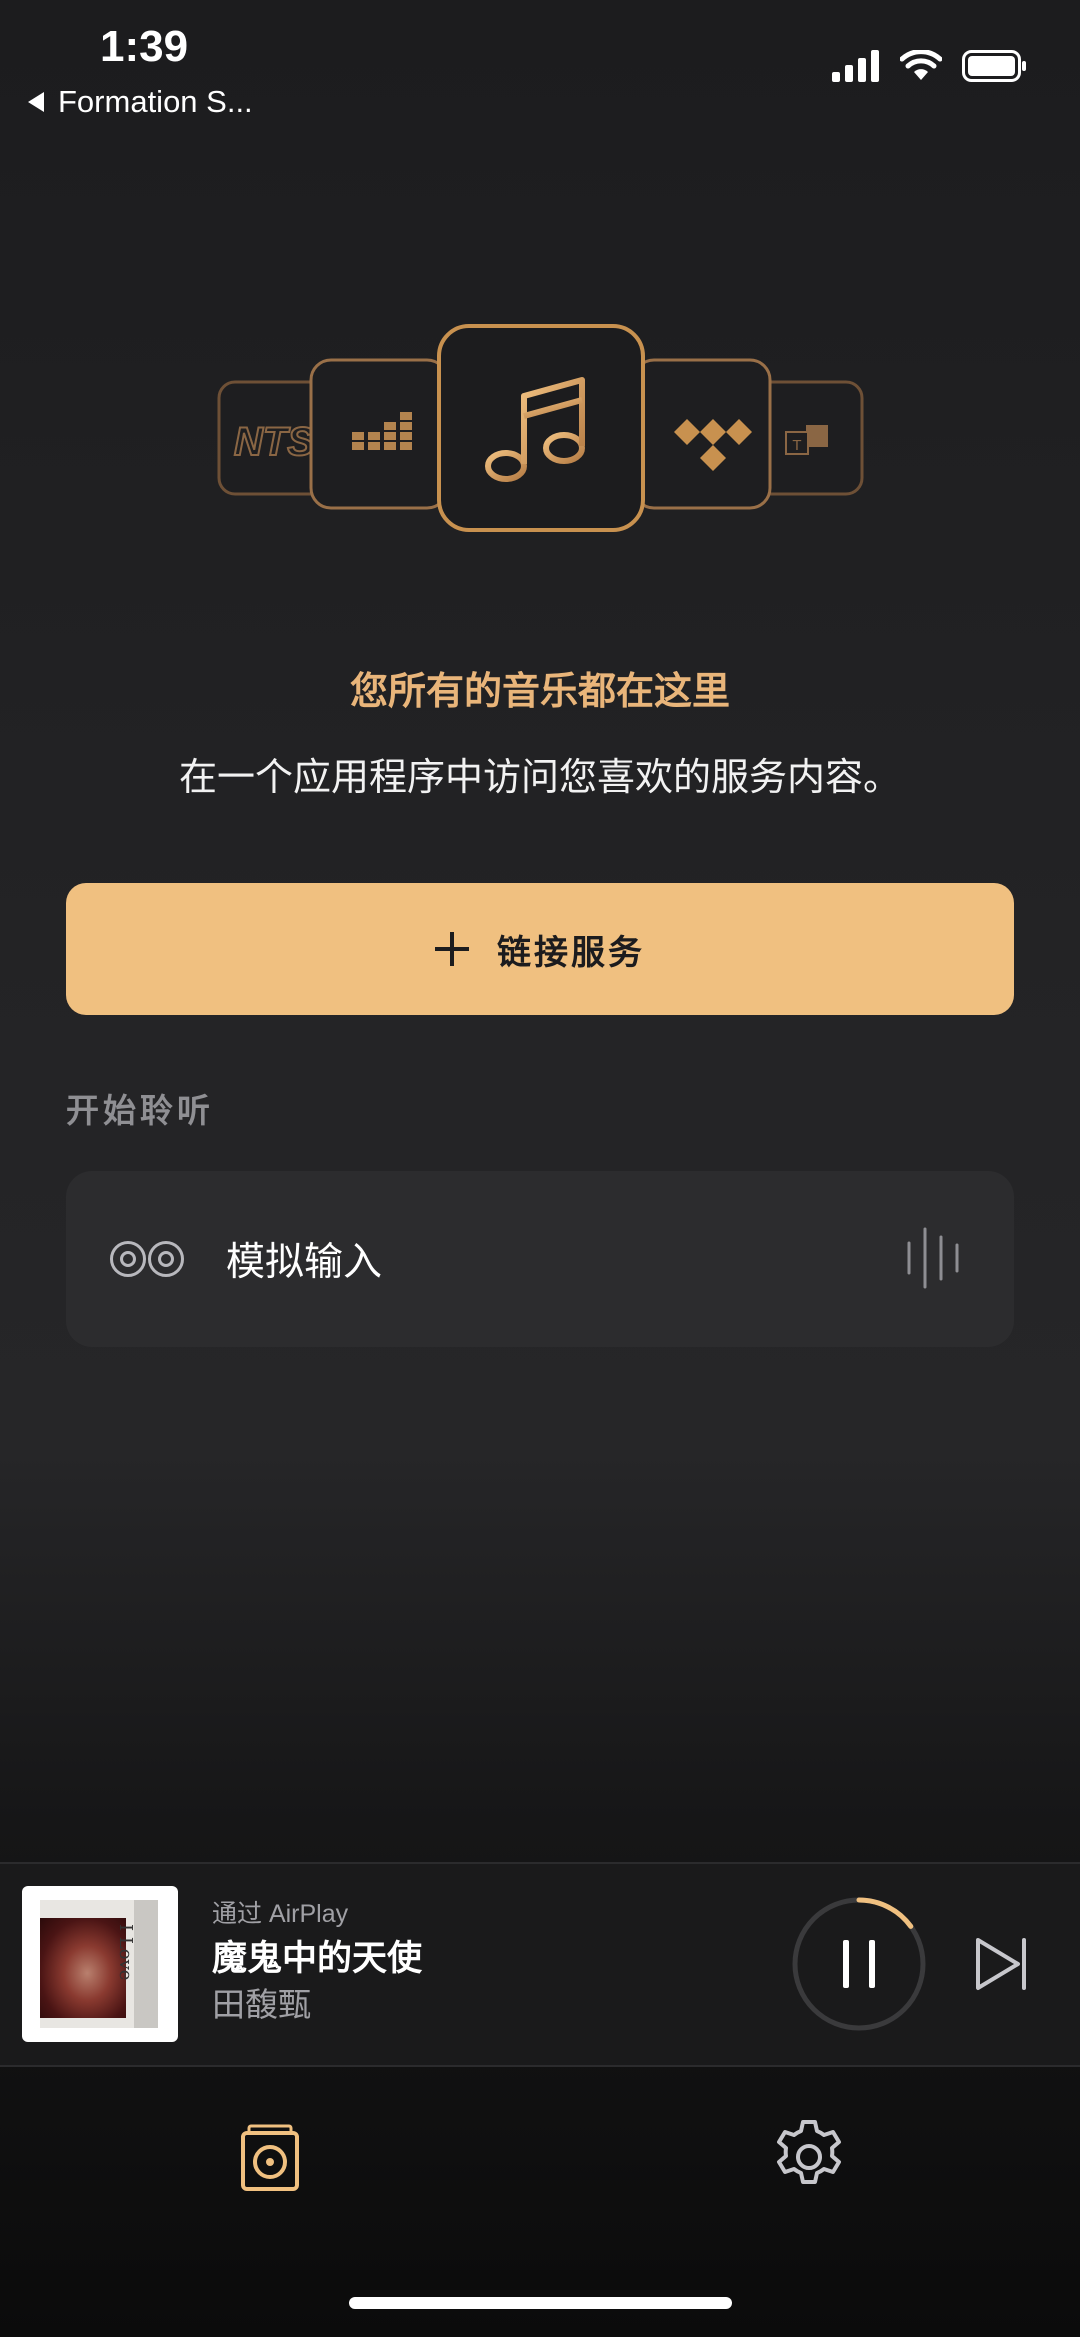 This screenshot has height=2337, width=1080. I want to click on plus-icon, so click(452, 949).